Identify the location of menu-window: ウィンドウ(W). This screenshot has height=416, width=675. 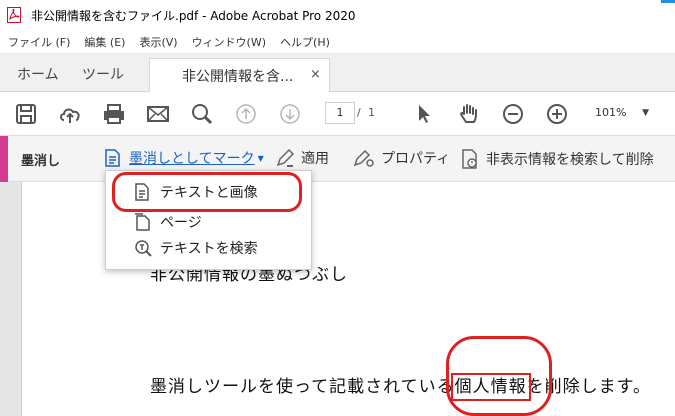
(229, 42).